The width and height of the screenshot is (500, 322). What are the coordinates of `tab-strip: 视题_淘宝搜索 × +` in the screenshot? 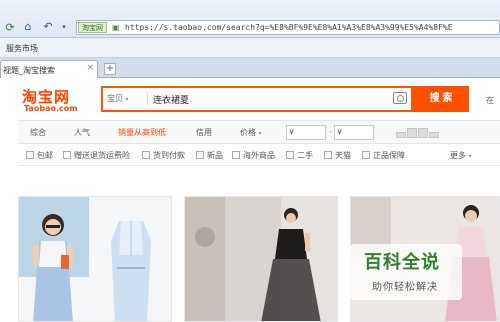 It's located at (250, 68).